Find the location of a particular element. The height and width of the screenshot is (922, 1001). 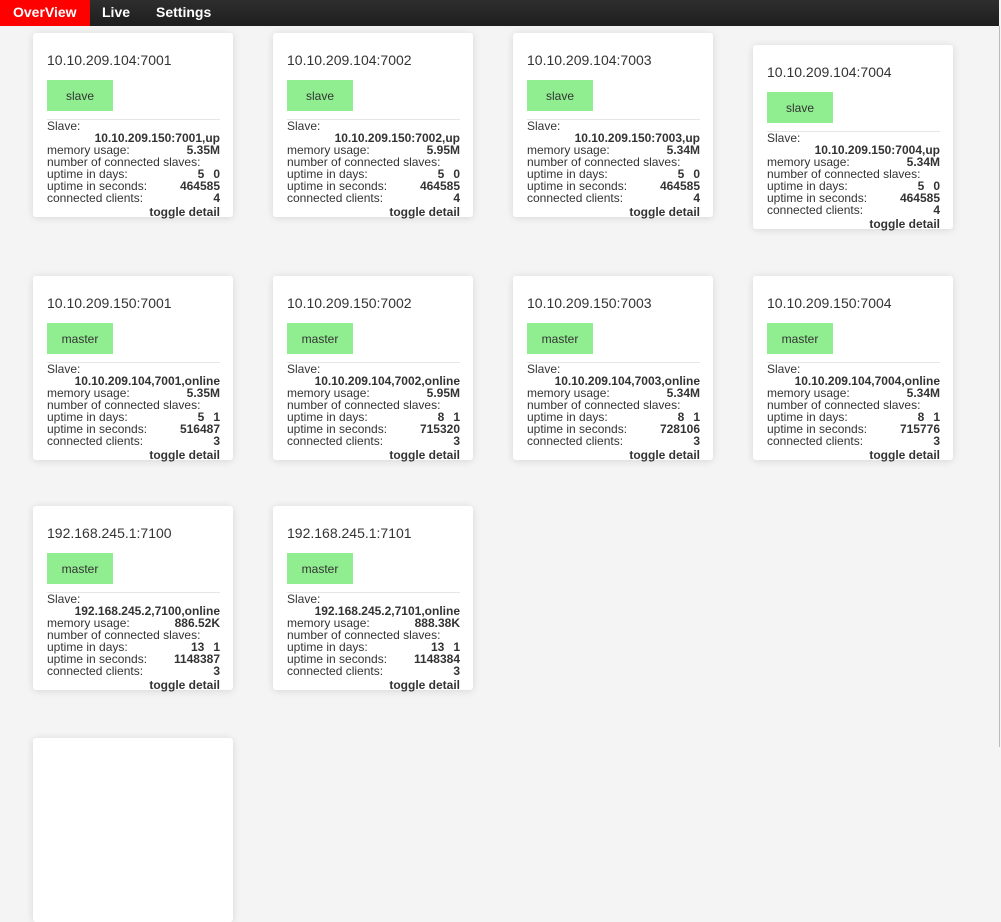

node-address: 10.10.209.150:7004 is located at coordinates (829, 303).